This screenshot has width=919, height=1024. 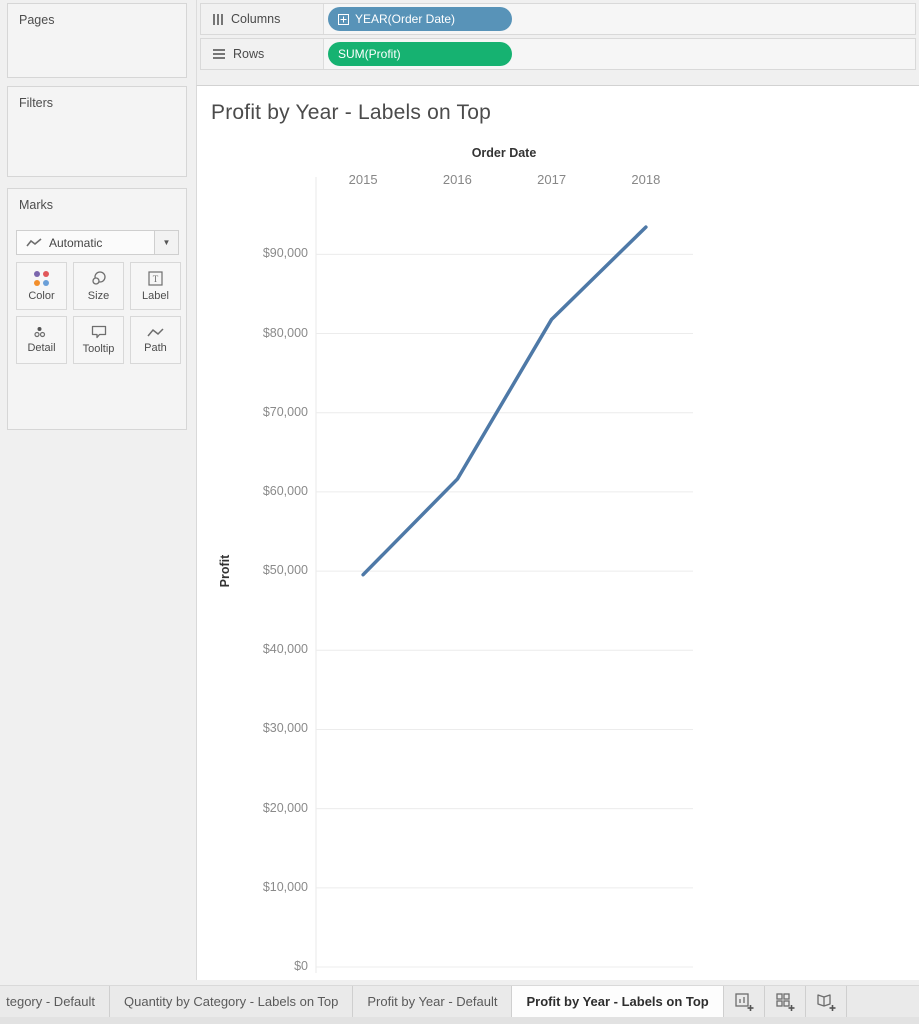 I want to click on mark-type-dropdown: Automatic ▼, so click(x=97, y=242).